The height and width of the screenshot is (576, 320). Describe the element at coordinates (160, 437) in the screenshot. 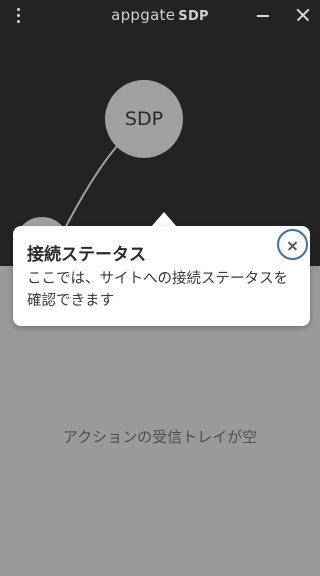

I see `inbox-empty-message: アクションの受信トレイが空` at that location.